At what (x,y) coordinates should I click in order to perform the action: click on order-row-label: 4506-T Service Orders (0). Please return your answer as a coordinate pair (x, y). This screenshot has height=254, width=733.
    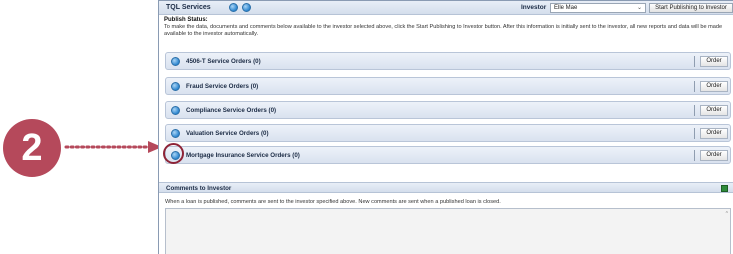
    Looking at the image, I should click on (223, 61).